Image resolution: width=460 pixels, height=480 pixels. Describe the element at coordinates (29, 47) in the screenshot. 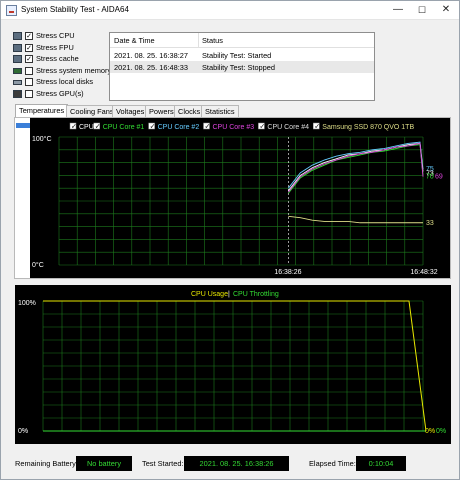

I see `stress-fpu-checkbox: ✓` at that location.